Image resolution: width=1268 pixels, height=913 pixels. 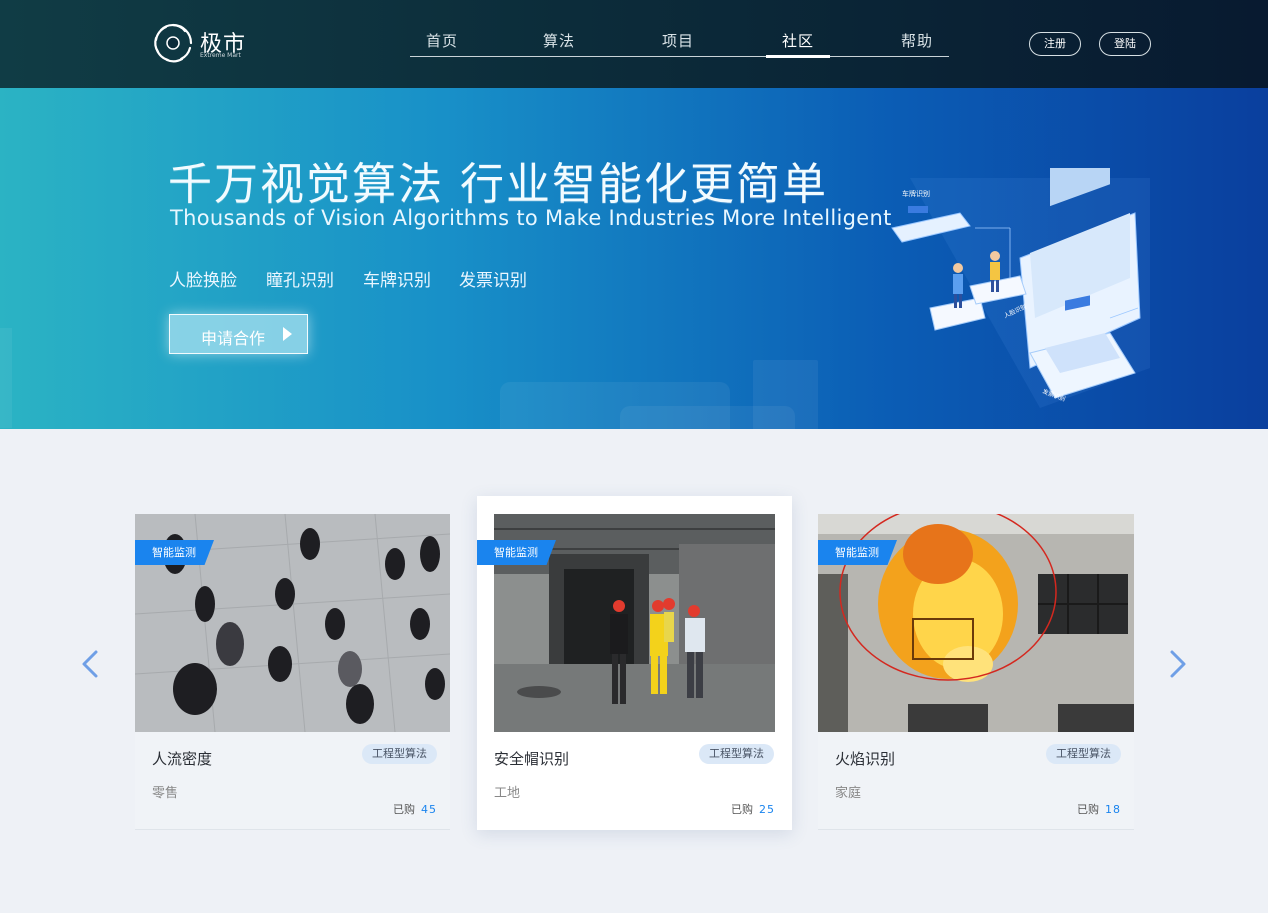 What do you see at coordinates (678, 40) in the screenshot?
I see `nav-item-projects: 项目` at bounding box center [678, 40].